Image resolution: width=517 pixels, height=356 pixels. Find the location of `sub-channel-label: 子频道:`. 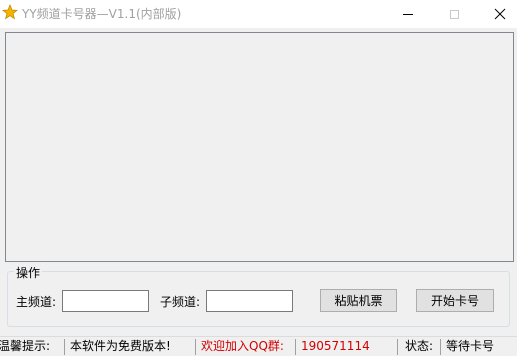

sub-channel-label: 子频道: is located at coordinates (180, 302).